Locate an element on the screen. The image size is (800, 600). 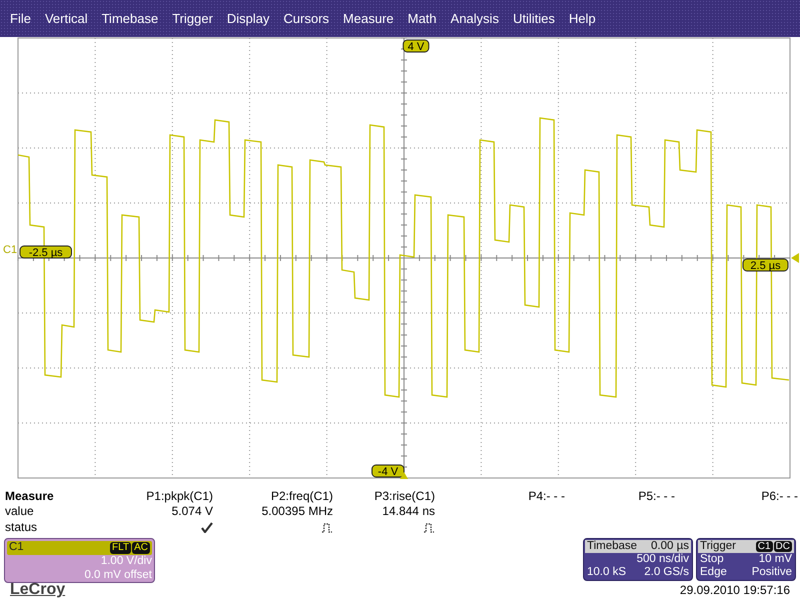
panel-title: Trigger is located at coordinates (718, 547).